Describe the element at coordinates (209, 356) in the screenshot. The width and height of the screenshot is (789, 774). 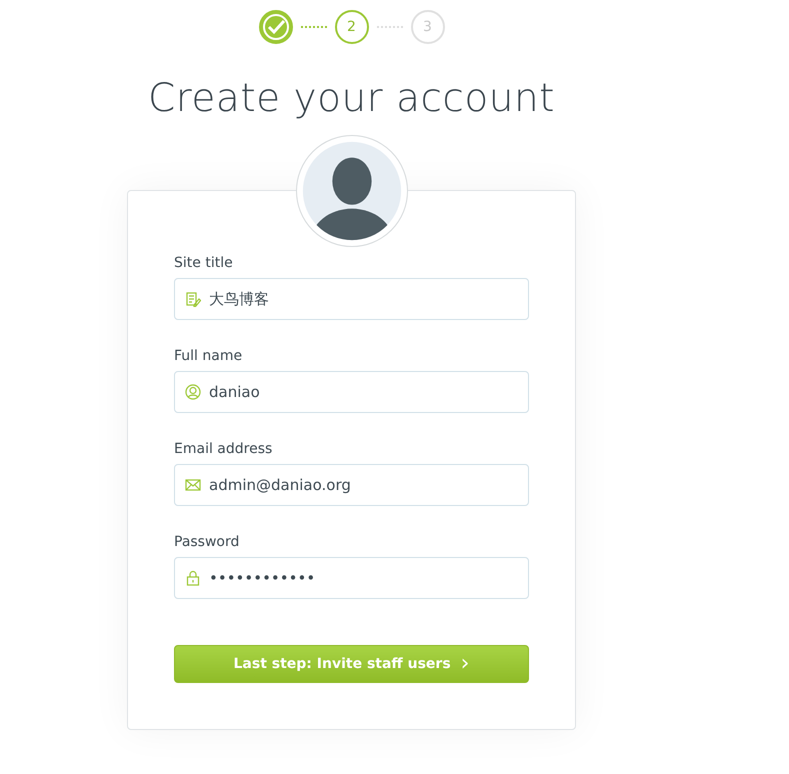
I see `field-label: Full name` at that location.